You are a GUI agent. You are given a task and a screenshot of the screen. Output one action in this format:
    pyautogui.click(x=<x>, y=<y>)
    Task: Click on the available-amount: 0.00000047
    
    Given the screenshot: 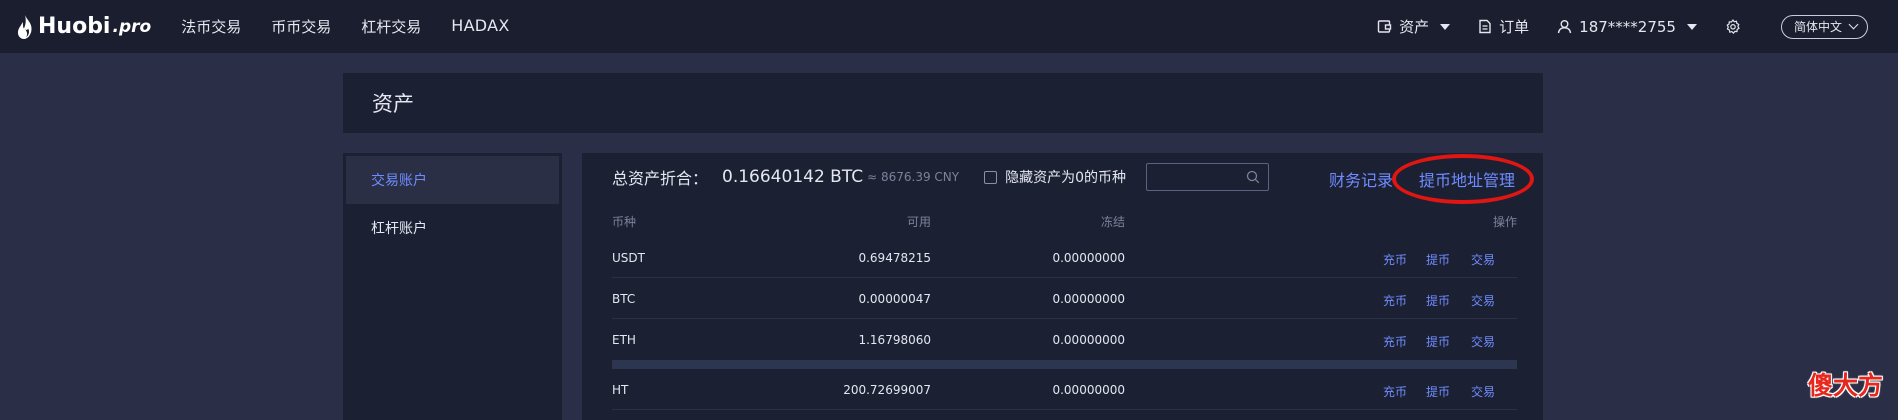 What is the action you would take?
    pyautogui.click(x=894, y=299)
    